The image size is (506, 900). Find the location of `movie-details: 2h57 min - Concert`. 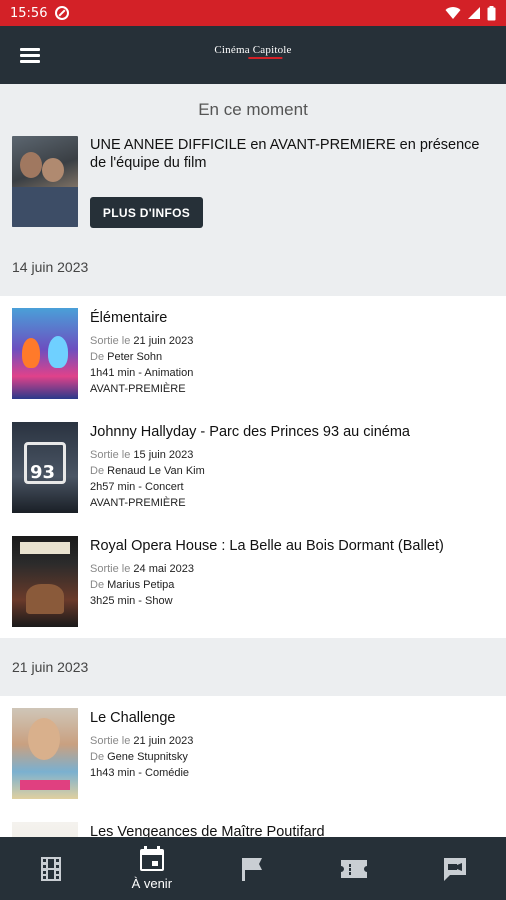

movie-details: 2h57 min - Concert is located at coordinates (137, 487).